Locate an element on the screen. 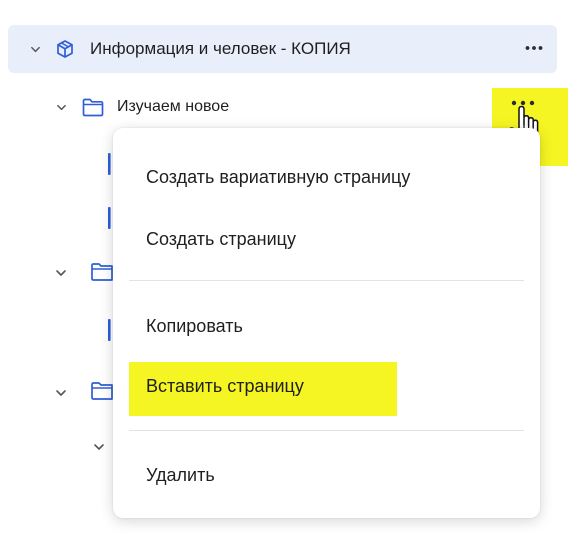 Image resolution: width=571 pixels, height=546 pixels. menu-item-copy: Копировать is located at coordinates (326, 326).